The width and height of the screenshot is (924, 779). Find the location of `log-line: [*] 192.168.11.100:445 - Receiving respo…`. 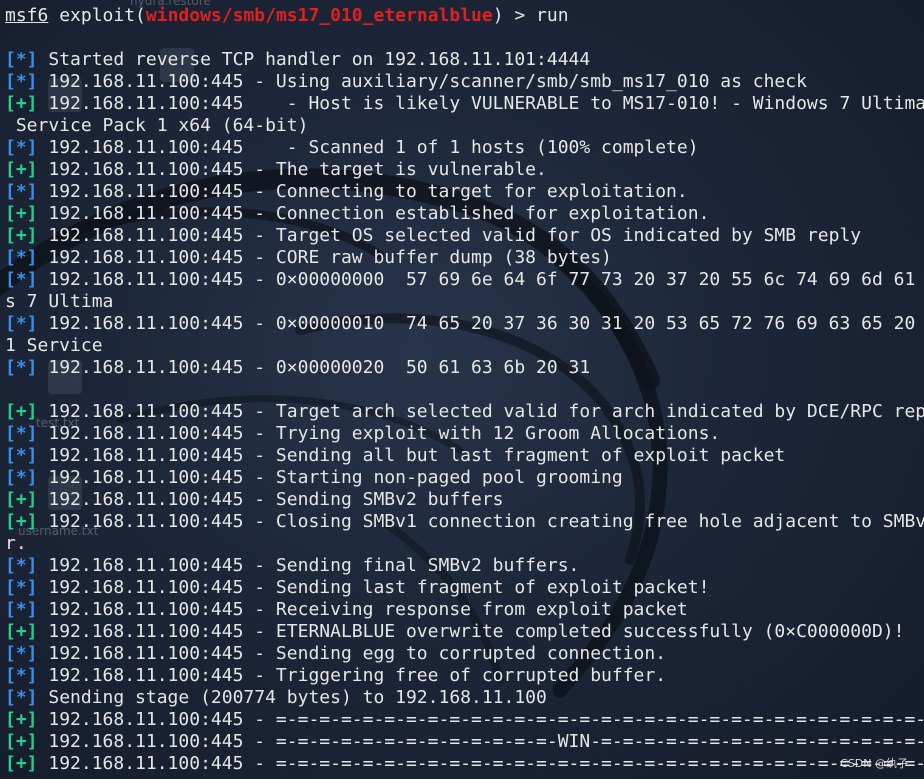

log-line: [*] 192.168.11.100:445 - Receiving respo… is located at coordinates (346, 610).